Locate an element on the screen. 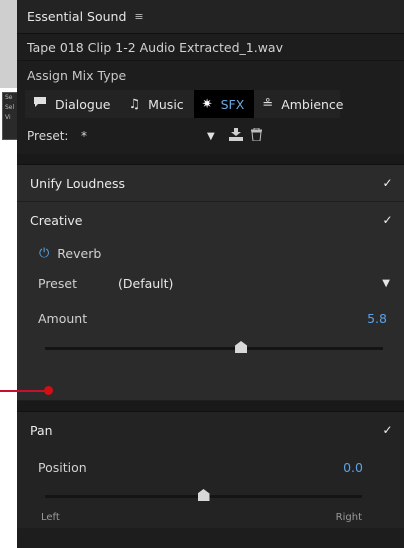 This screenshot has height=548, width=404. creative-header: Creative ✓ is located at coordinates (210, 220).